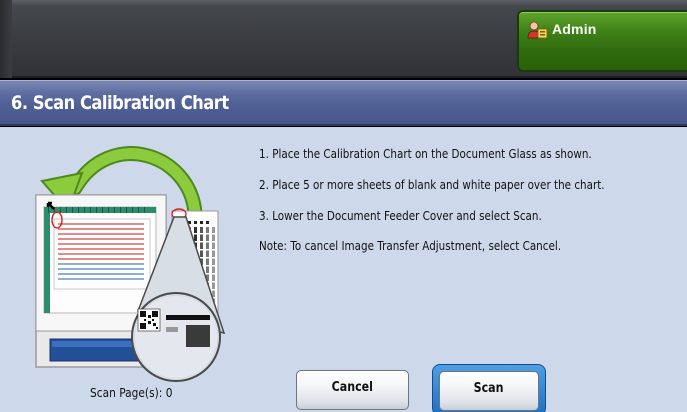  What do you see at coordinates (537, 30) in the screenshot?
I see `admin-user-icon` at bounding box center [537, 30].